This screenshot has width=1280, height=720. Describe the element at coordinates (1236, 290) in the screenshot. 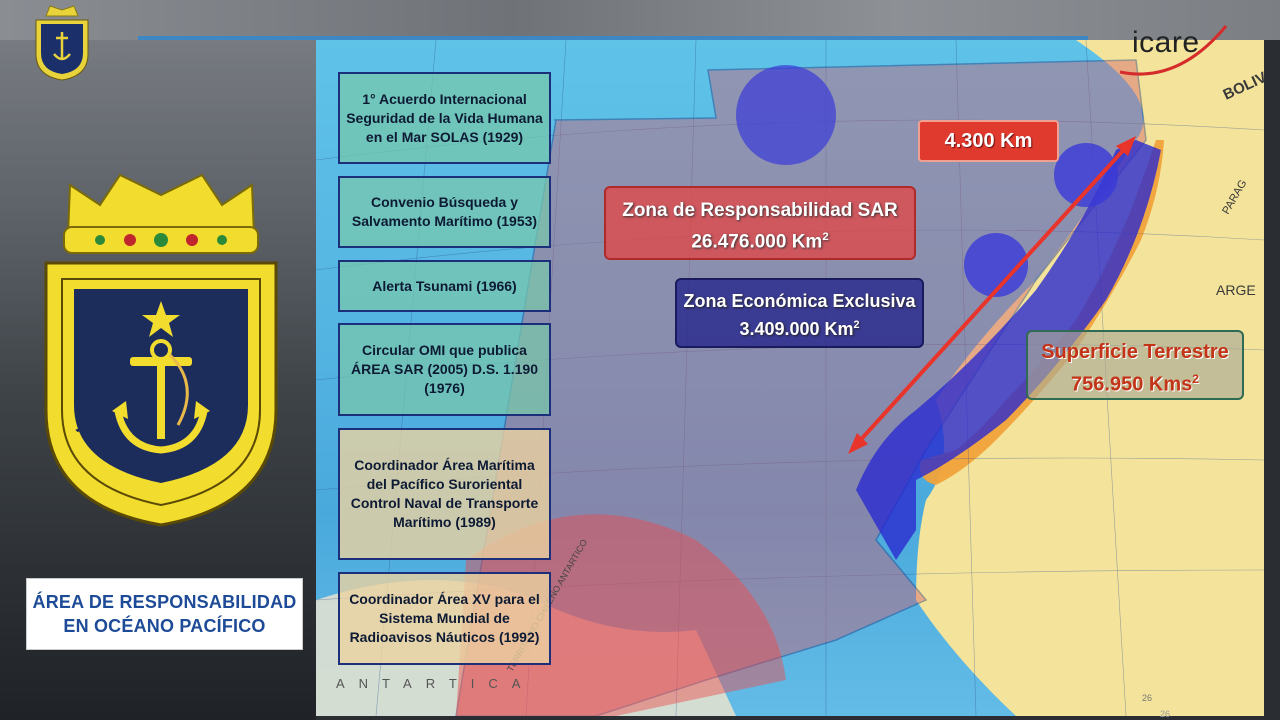

I see `map-label-argentina: ARGE` at that location.